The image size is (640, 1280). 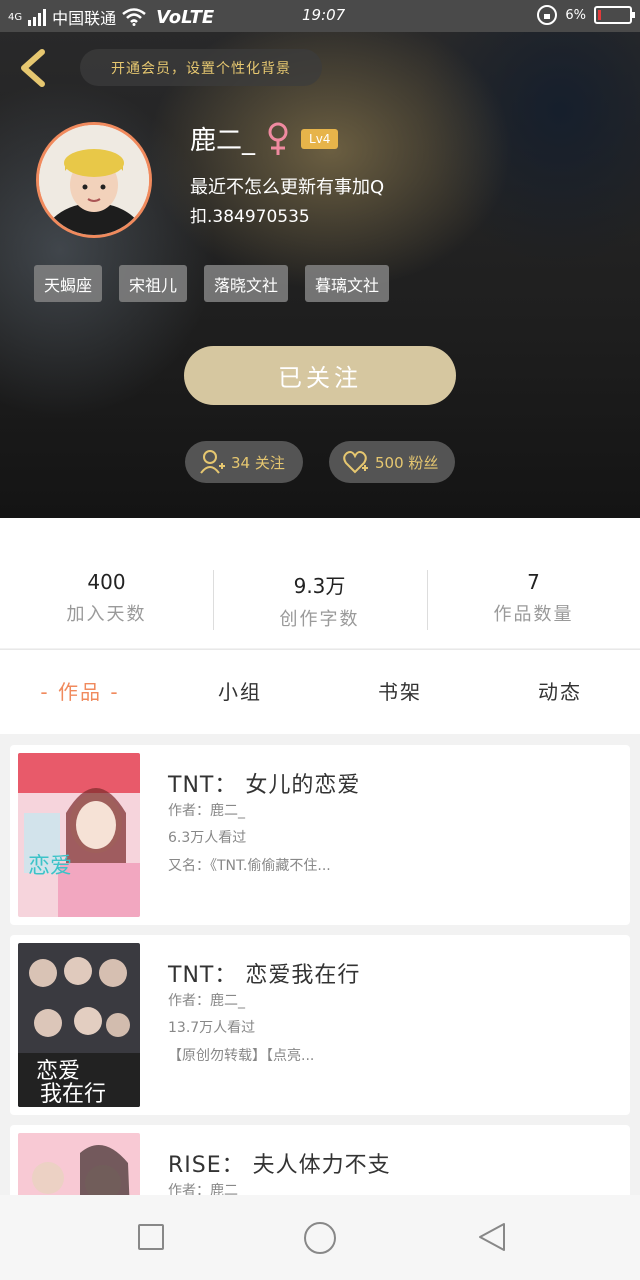 What do you see at coordinates (134, 17) in the screenshot?
I see `wifi-icon` at bounding box center [134, 17].